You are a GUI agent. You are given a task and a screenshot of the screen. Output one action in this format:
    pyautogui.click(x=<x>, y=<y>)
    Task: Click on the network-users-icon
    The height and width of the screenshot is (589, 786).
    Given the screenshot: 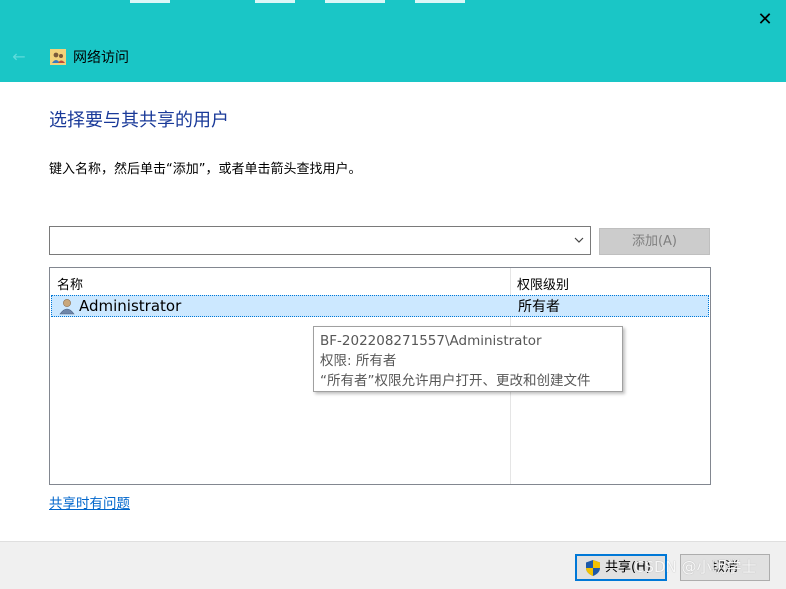 What is the action you would take?
    pyautogui.click(x=58, y=57)
    